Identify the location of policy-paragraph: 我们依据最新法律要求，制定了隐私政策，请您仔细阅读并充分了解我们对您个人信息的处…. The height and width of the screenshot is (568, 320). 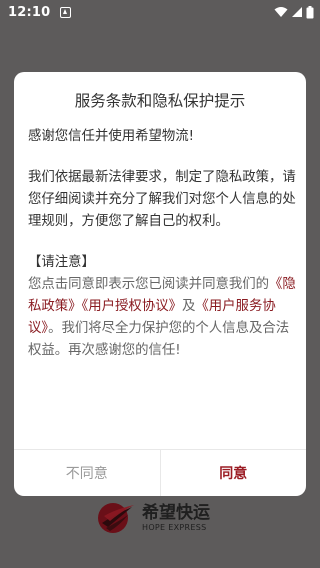
(162, 199).